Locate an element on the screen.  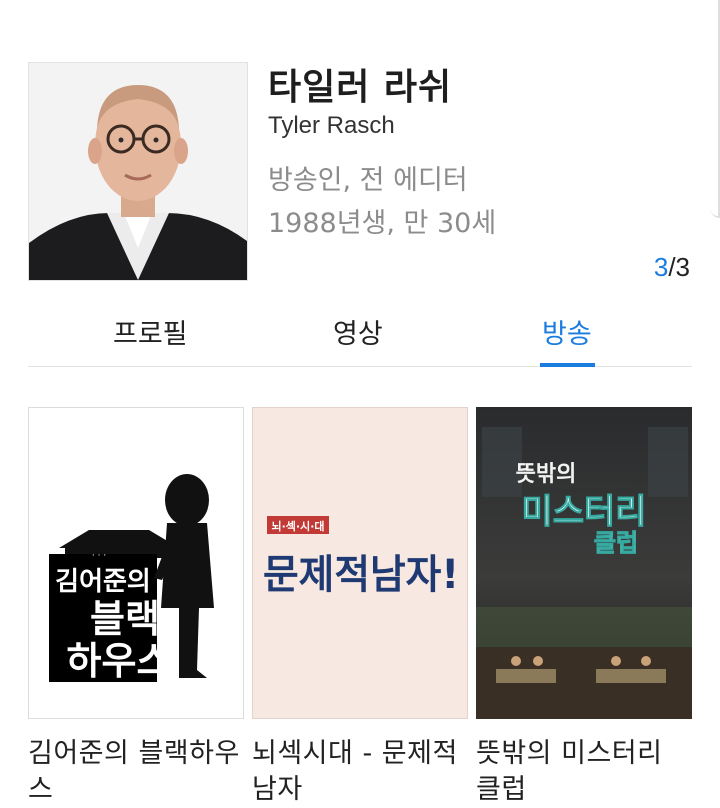
person-occupation: 방송인, 전 에디터 is located at coordinates (368, 180).